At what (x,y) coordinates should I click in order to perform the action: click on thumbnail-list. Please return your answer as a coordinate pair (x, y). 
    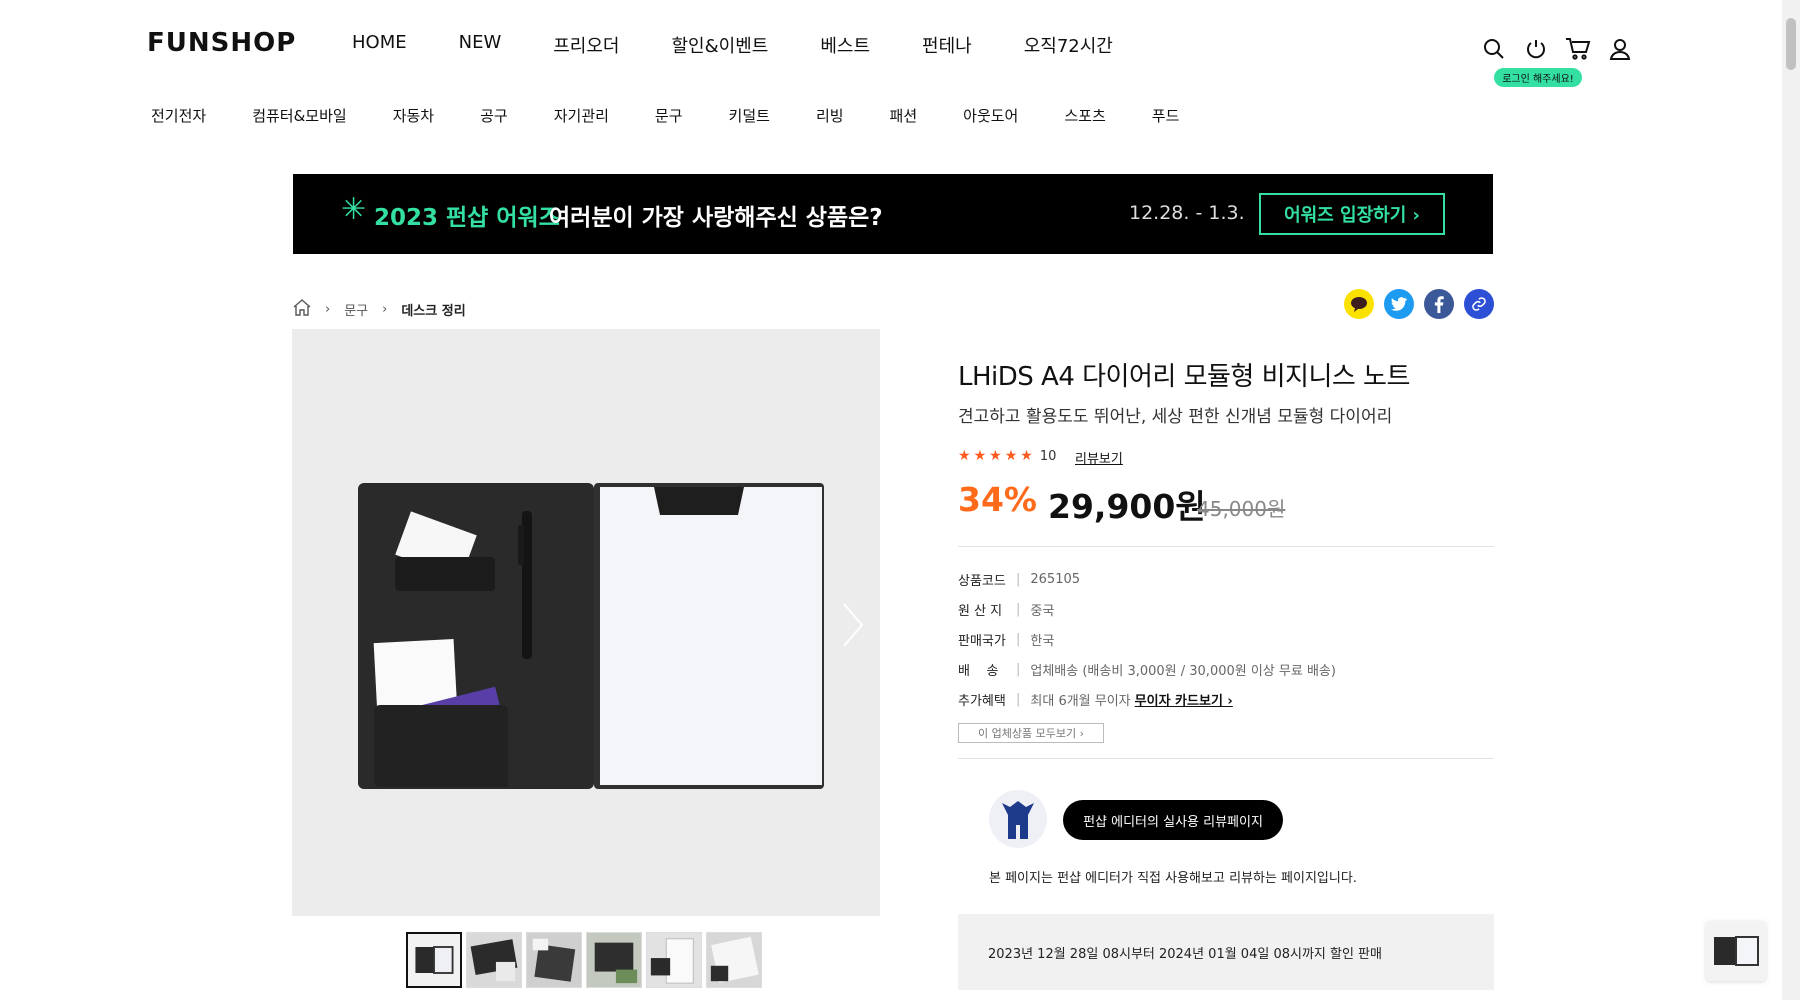
    Looking at the image, I should click on (584, 960).